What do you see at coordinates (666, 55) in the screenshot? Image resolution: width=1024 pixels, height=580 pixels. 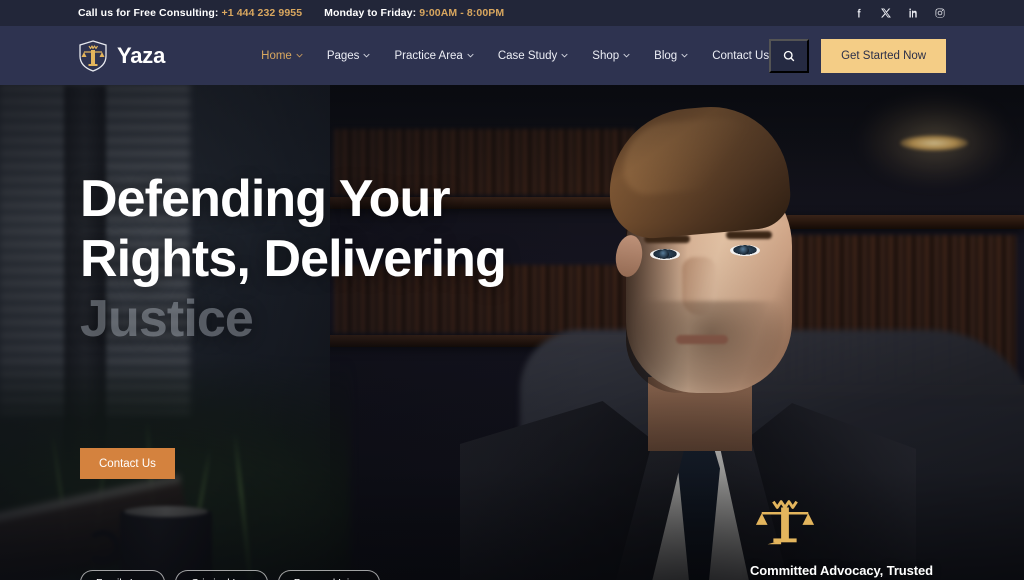 I see `nav-label: Blog` at bounding box center [666, 55].